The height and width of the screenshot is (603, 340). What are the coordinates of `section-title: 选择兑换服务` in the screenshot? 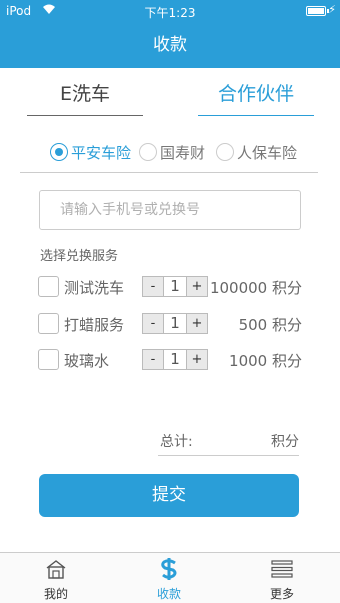 It's located at (79, 256).